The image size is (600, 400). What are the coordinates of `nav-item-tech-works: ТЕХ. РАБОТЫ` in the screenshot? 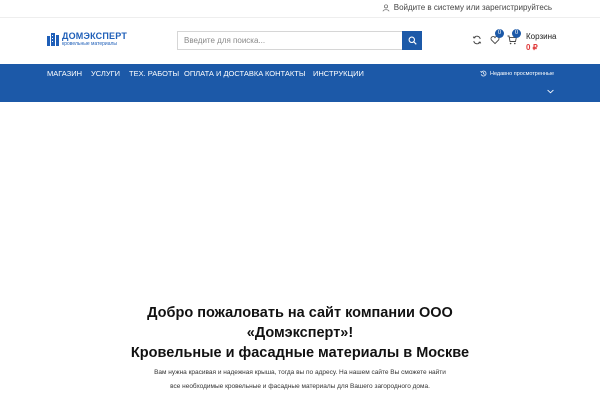 It's located at (154, 73).